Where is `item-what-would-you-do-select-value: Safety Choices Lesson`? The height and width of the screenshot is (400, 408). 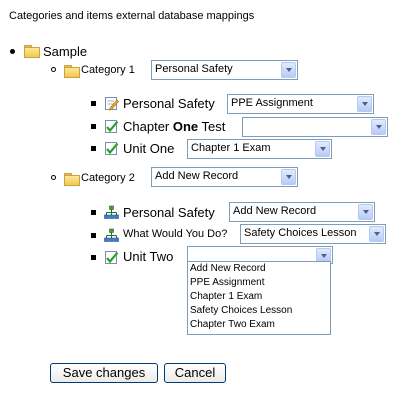
item-what-would-you-do-select-value: Safety Choices Lesson is located at coordinates (300, 233).